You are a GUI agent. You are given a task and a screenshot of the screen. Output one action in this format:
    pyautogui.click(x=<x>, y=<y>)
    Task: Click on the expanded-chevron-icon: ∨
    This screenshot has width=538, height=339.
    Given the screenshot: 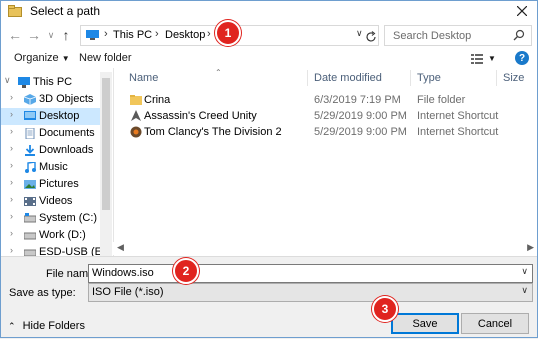 What is the action you would take?
    pyautogui.click(x=7, y=80)
    